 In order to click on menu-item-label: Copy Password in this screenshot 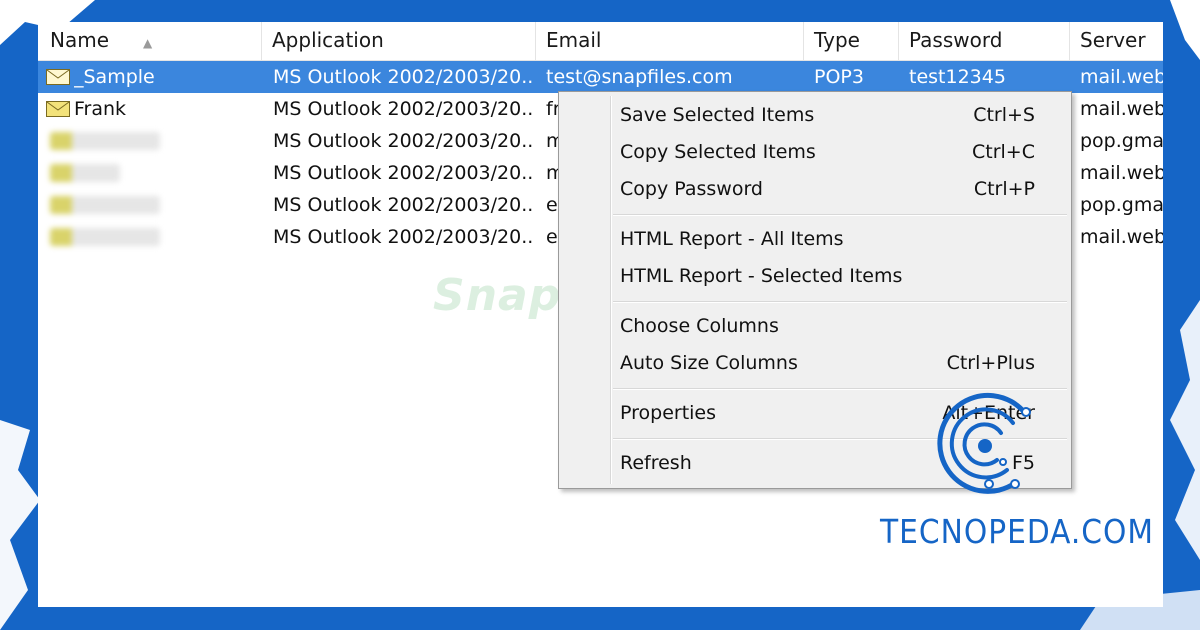, I will do `click(691, 189)`.